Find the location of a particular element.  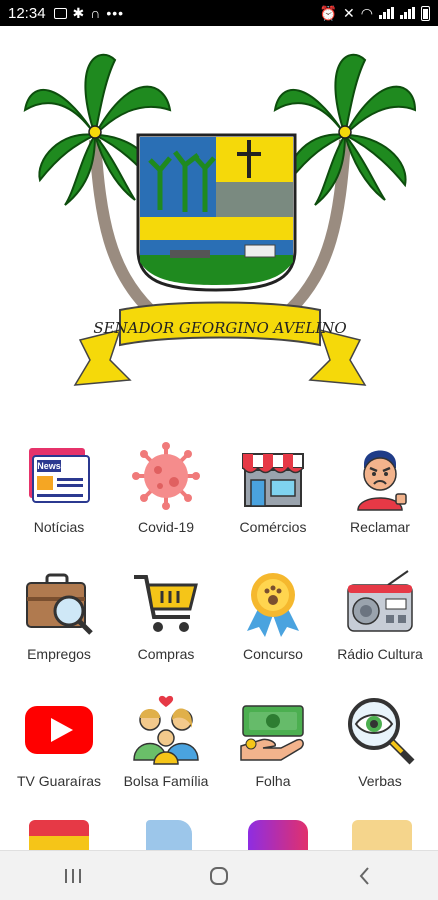

shopping-cart-icon is located at coordinates (166, 603).